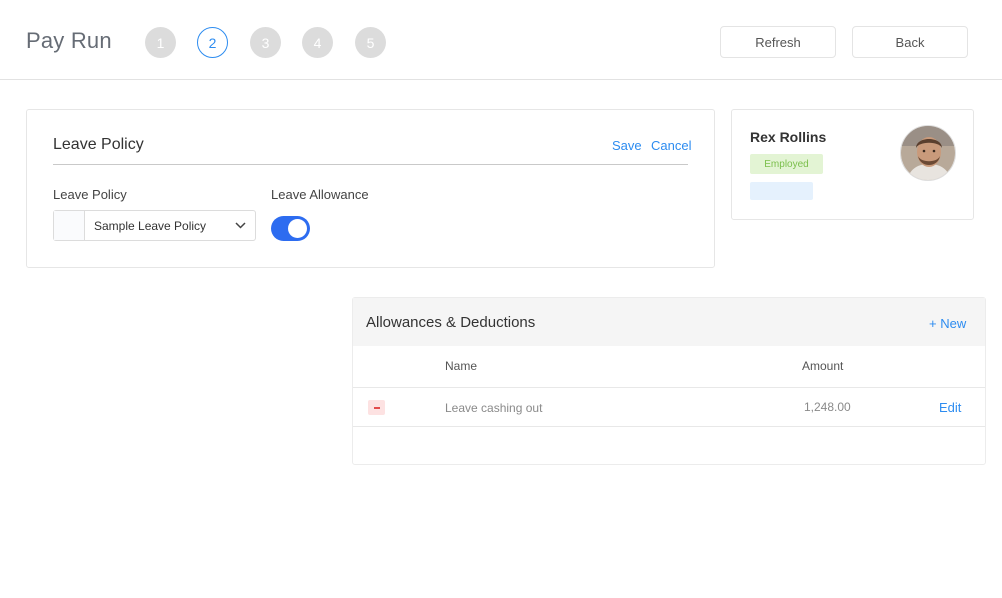 The image size is (1002, 598). What do you see at coordinates (950, 407) in the screenshot?
I see `edit-link: Edit` at bounding box center [950, 407].